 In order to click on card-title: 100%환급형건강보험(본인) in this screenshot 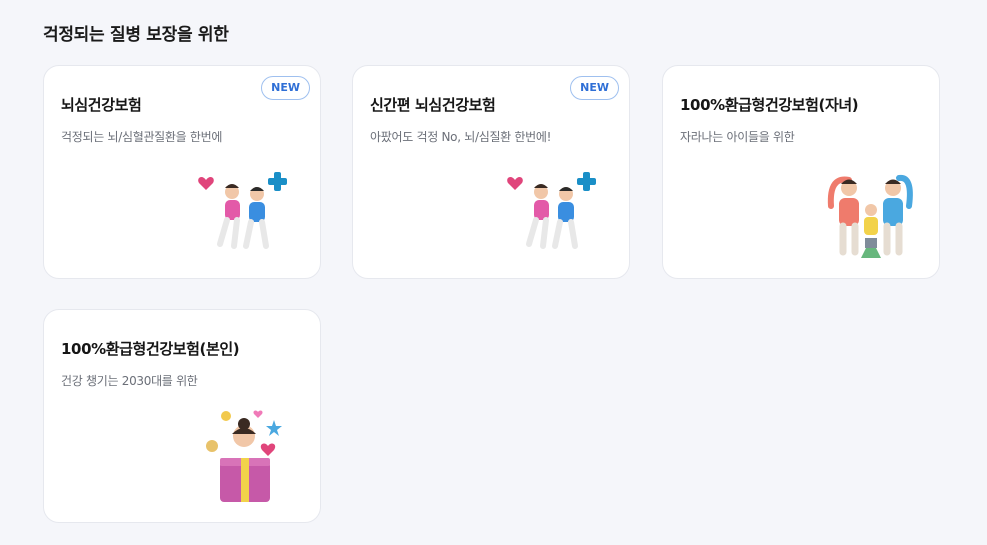, I will do `click(150, 349)`.